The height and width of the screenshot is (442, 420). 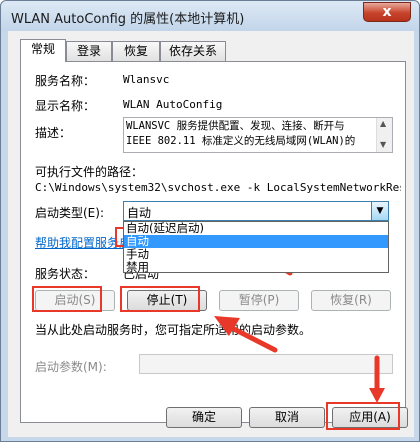 I want to click on tab-general-label: 常规, so click(x=42, y=49).